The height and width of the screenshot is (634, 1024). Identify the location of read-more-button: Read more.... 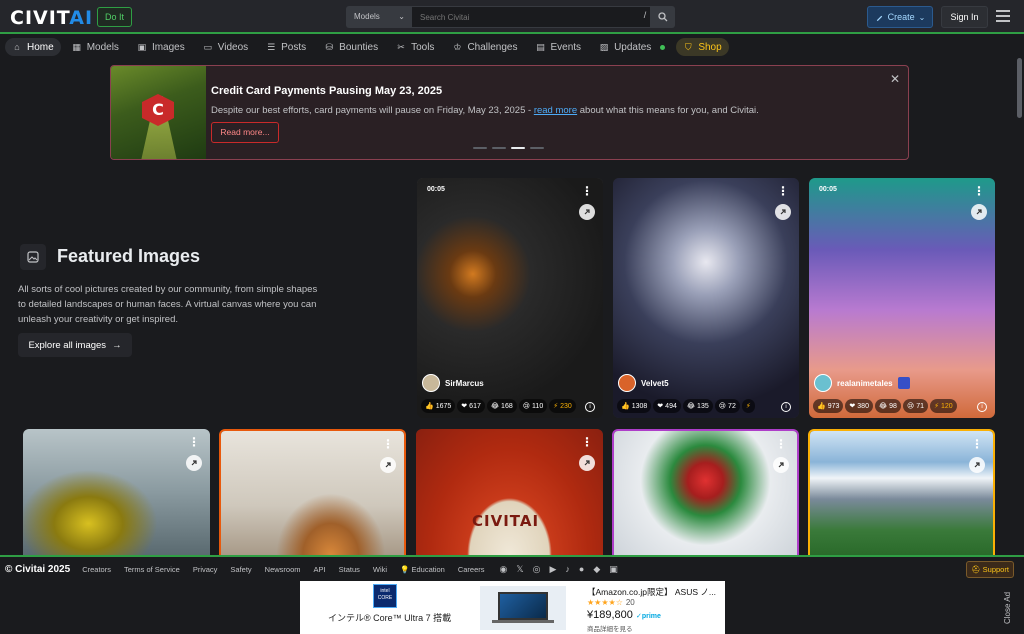
(245, 132).